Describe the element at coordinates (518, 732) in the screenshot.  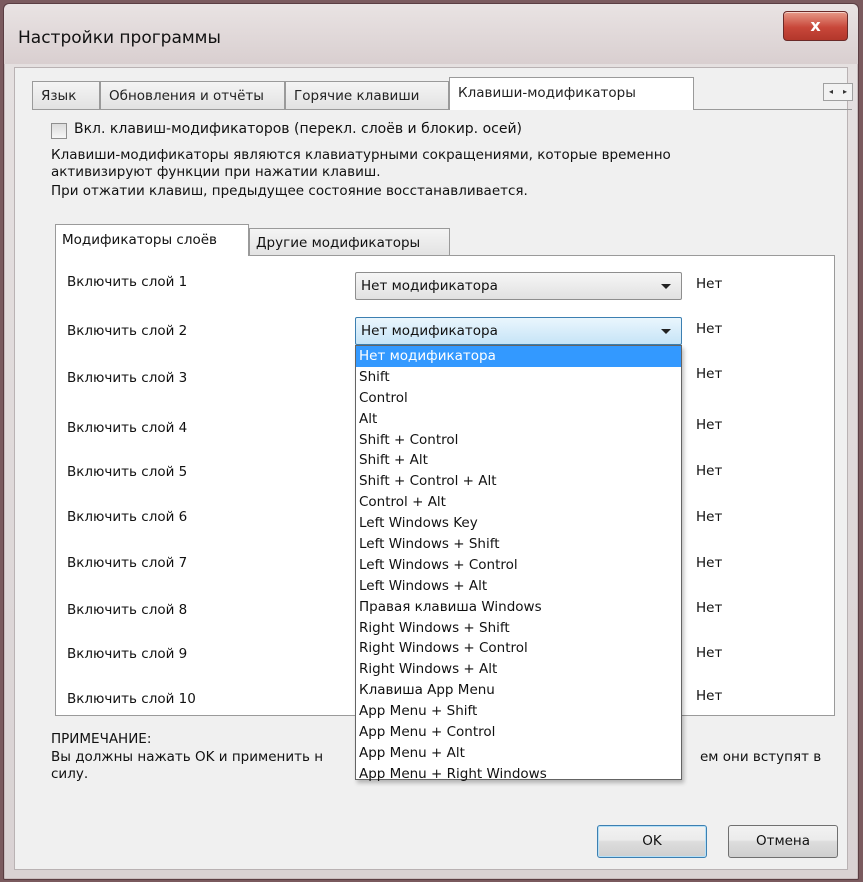
I see `dropdown-option: App Menu + Control` at that location.